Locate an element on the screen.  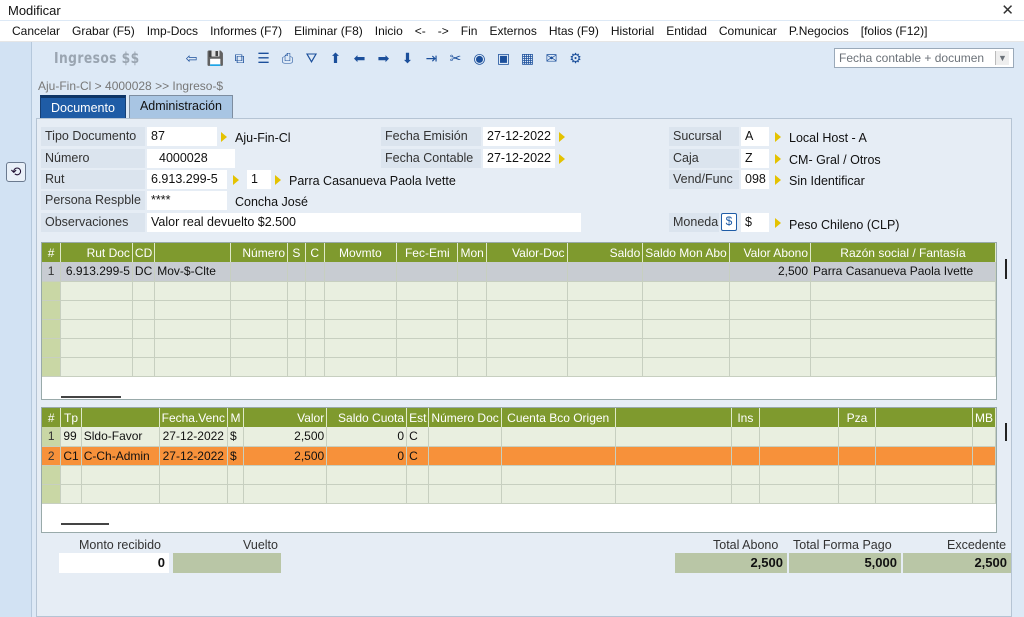
tools-icon: ✂ is located at coordinates (455, 58).